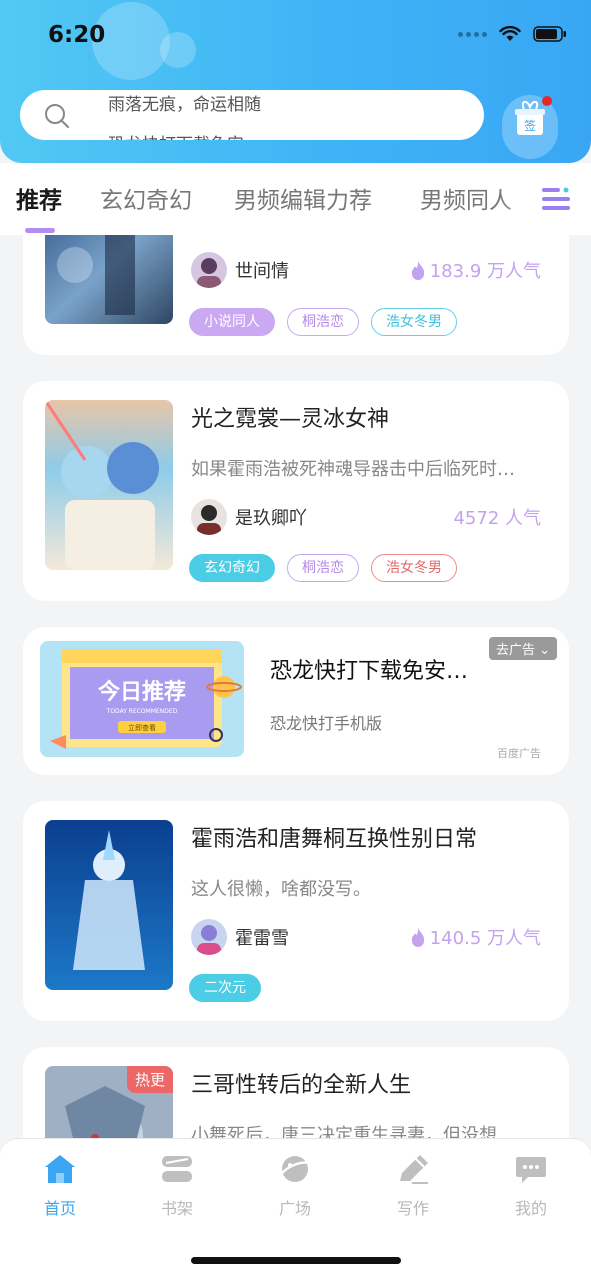 The image size is (591, 1280). What do you see at coordinates (142, 692) in the screenshot?
I see `ad-image-title: 今日推荐` at bounding box center [142, 692].